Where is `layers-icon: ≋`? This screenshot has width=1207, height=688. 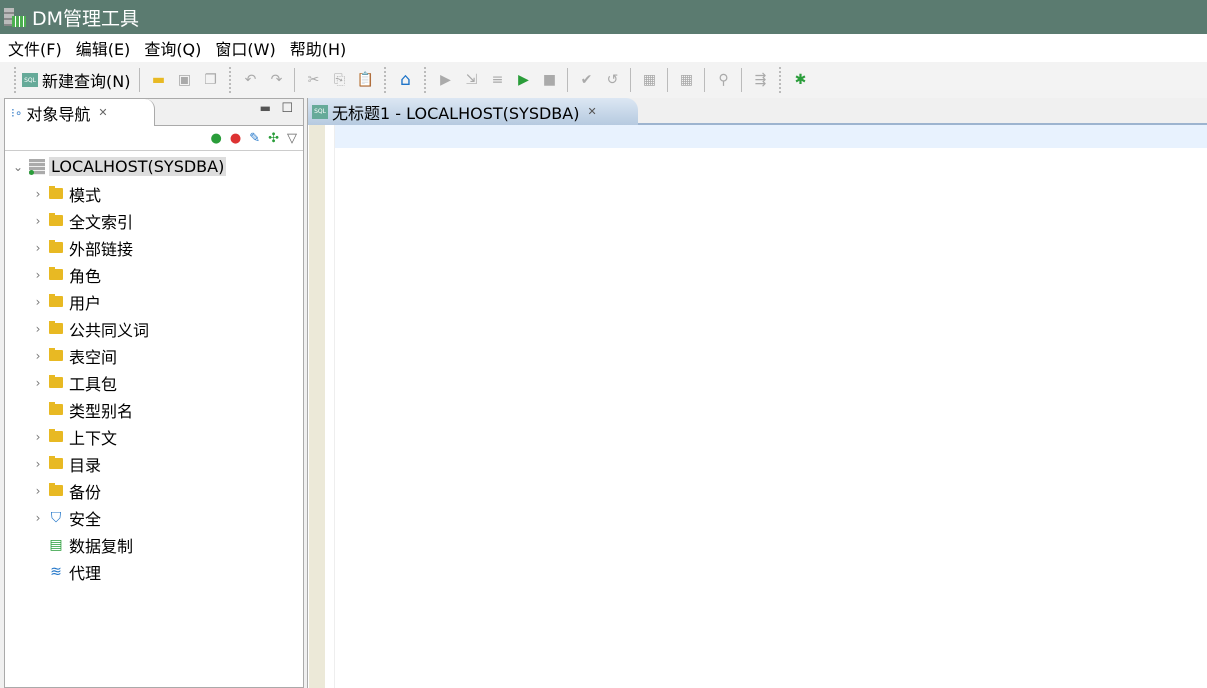 layers-icon: ≋ is located at coordinates (56, 571).